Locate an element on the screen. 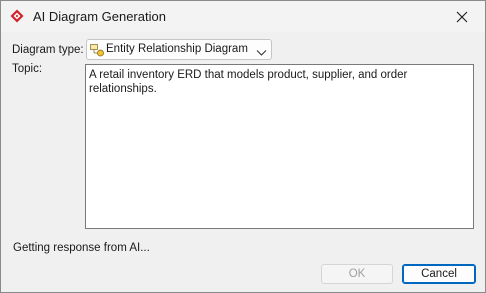 Image resolution: width=486 pixels, height=293 pixels. title-bar: AI Diagram Generation is located at coordinates (243, 16).